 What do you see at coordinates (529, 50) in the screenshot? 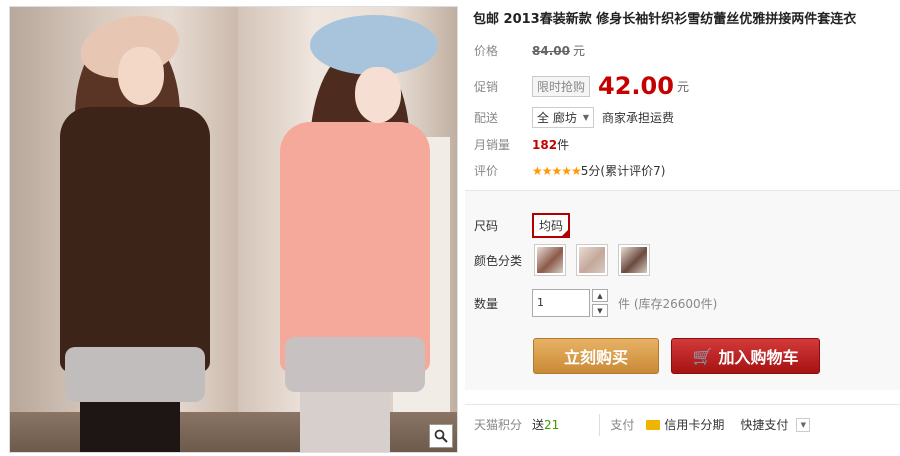
I see `price-row: 价格 84.00 元` at bounding box center [529, 50].